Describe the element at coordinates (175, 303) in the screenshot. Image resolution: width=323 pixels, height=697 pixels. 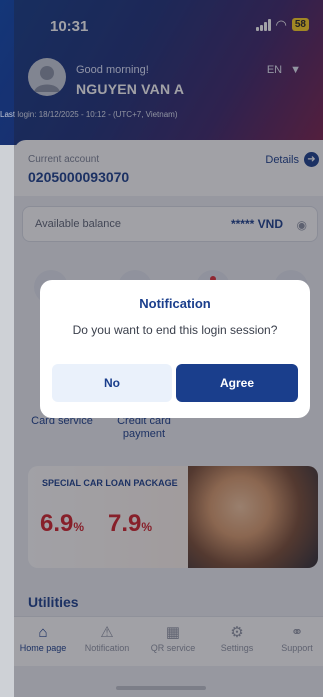
I see `dialog-title: Notification` at that location.